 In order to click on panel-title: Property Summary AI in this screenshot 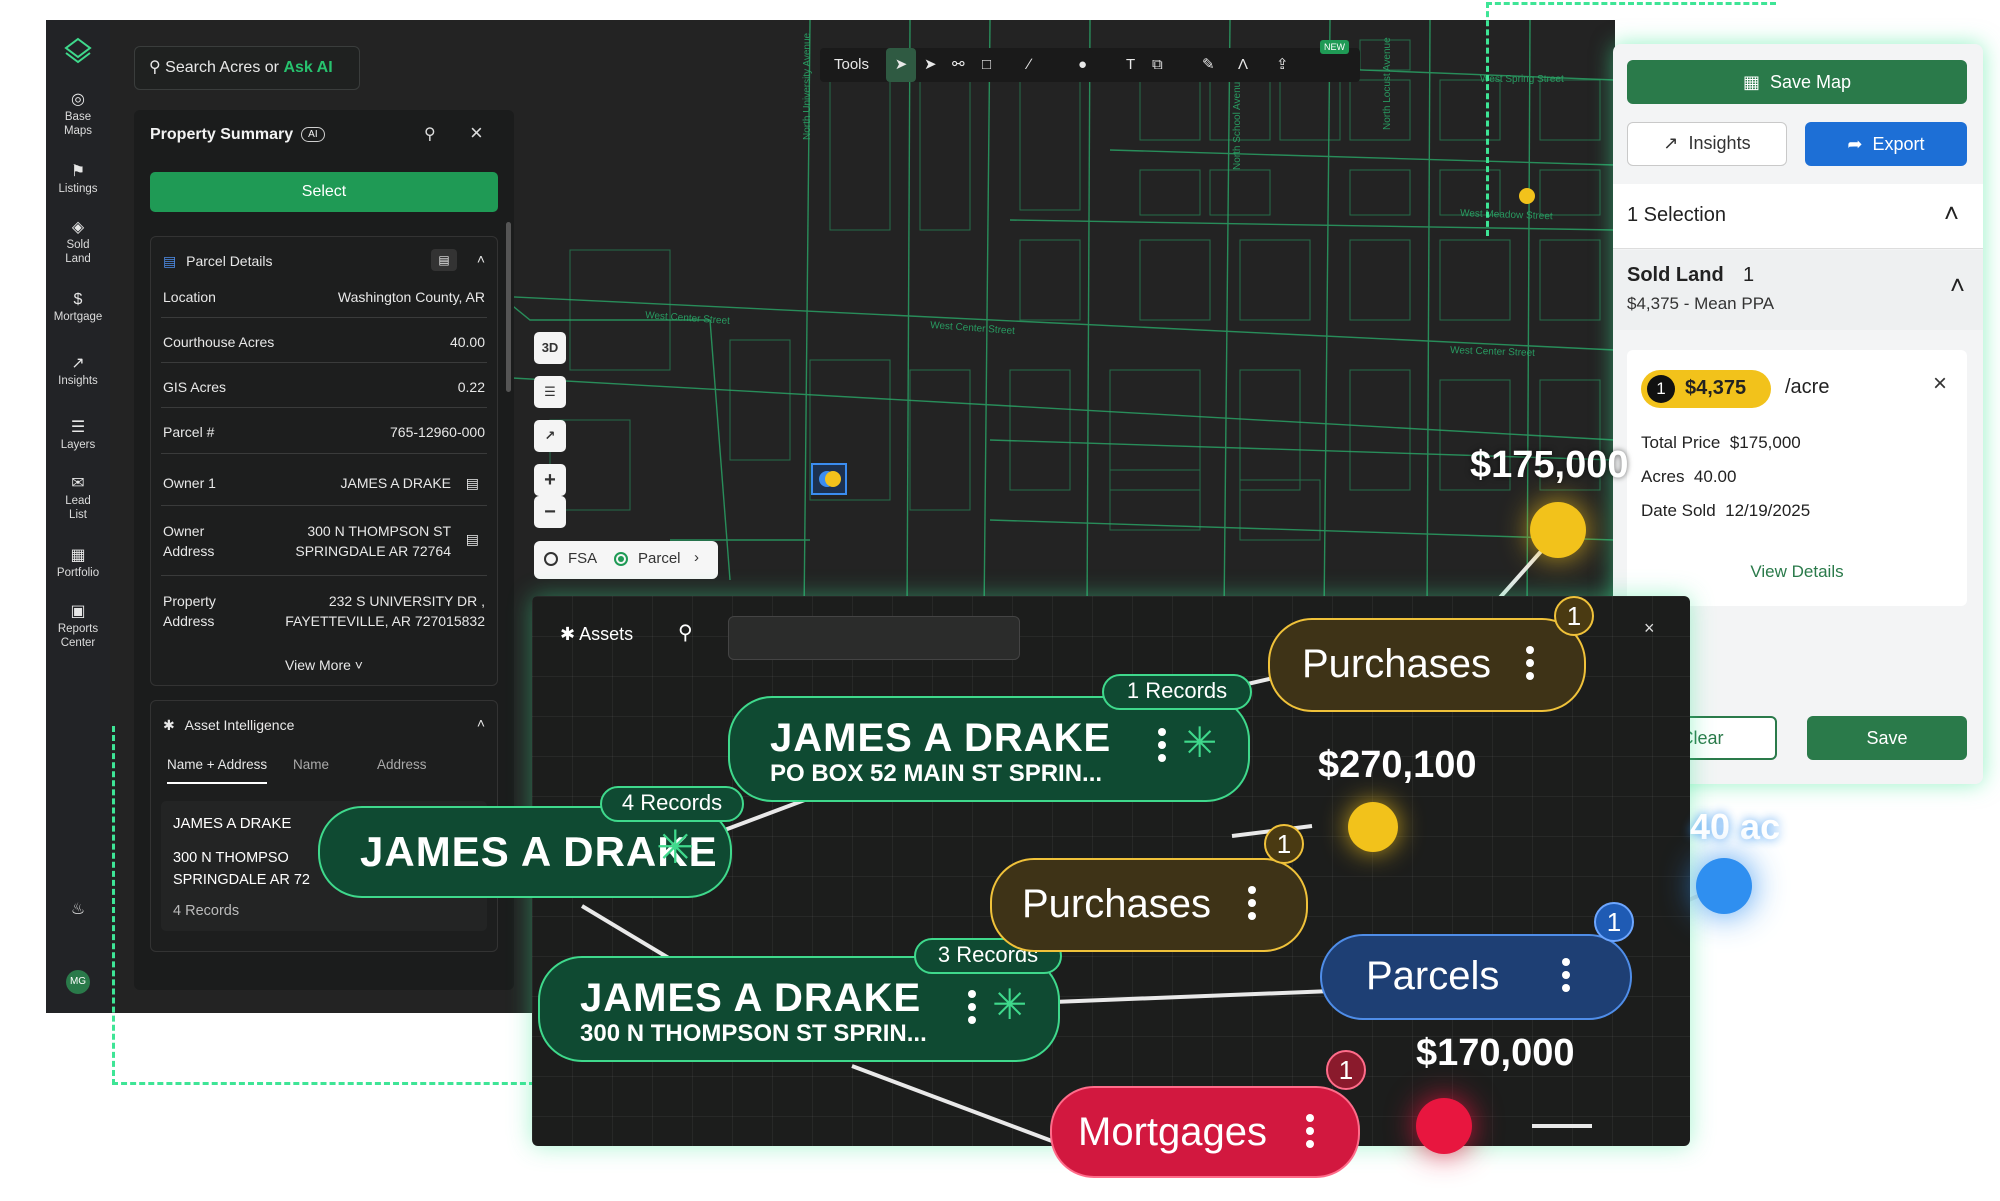, I will do `click(237, 135)`.